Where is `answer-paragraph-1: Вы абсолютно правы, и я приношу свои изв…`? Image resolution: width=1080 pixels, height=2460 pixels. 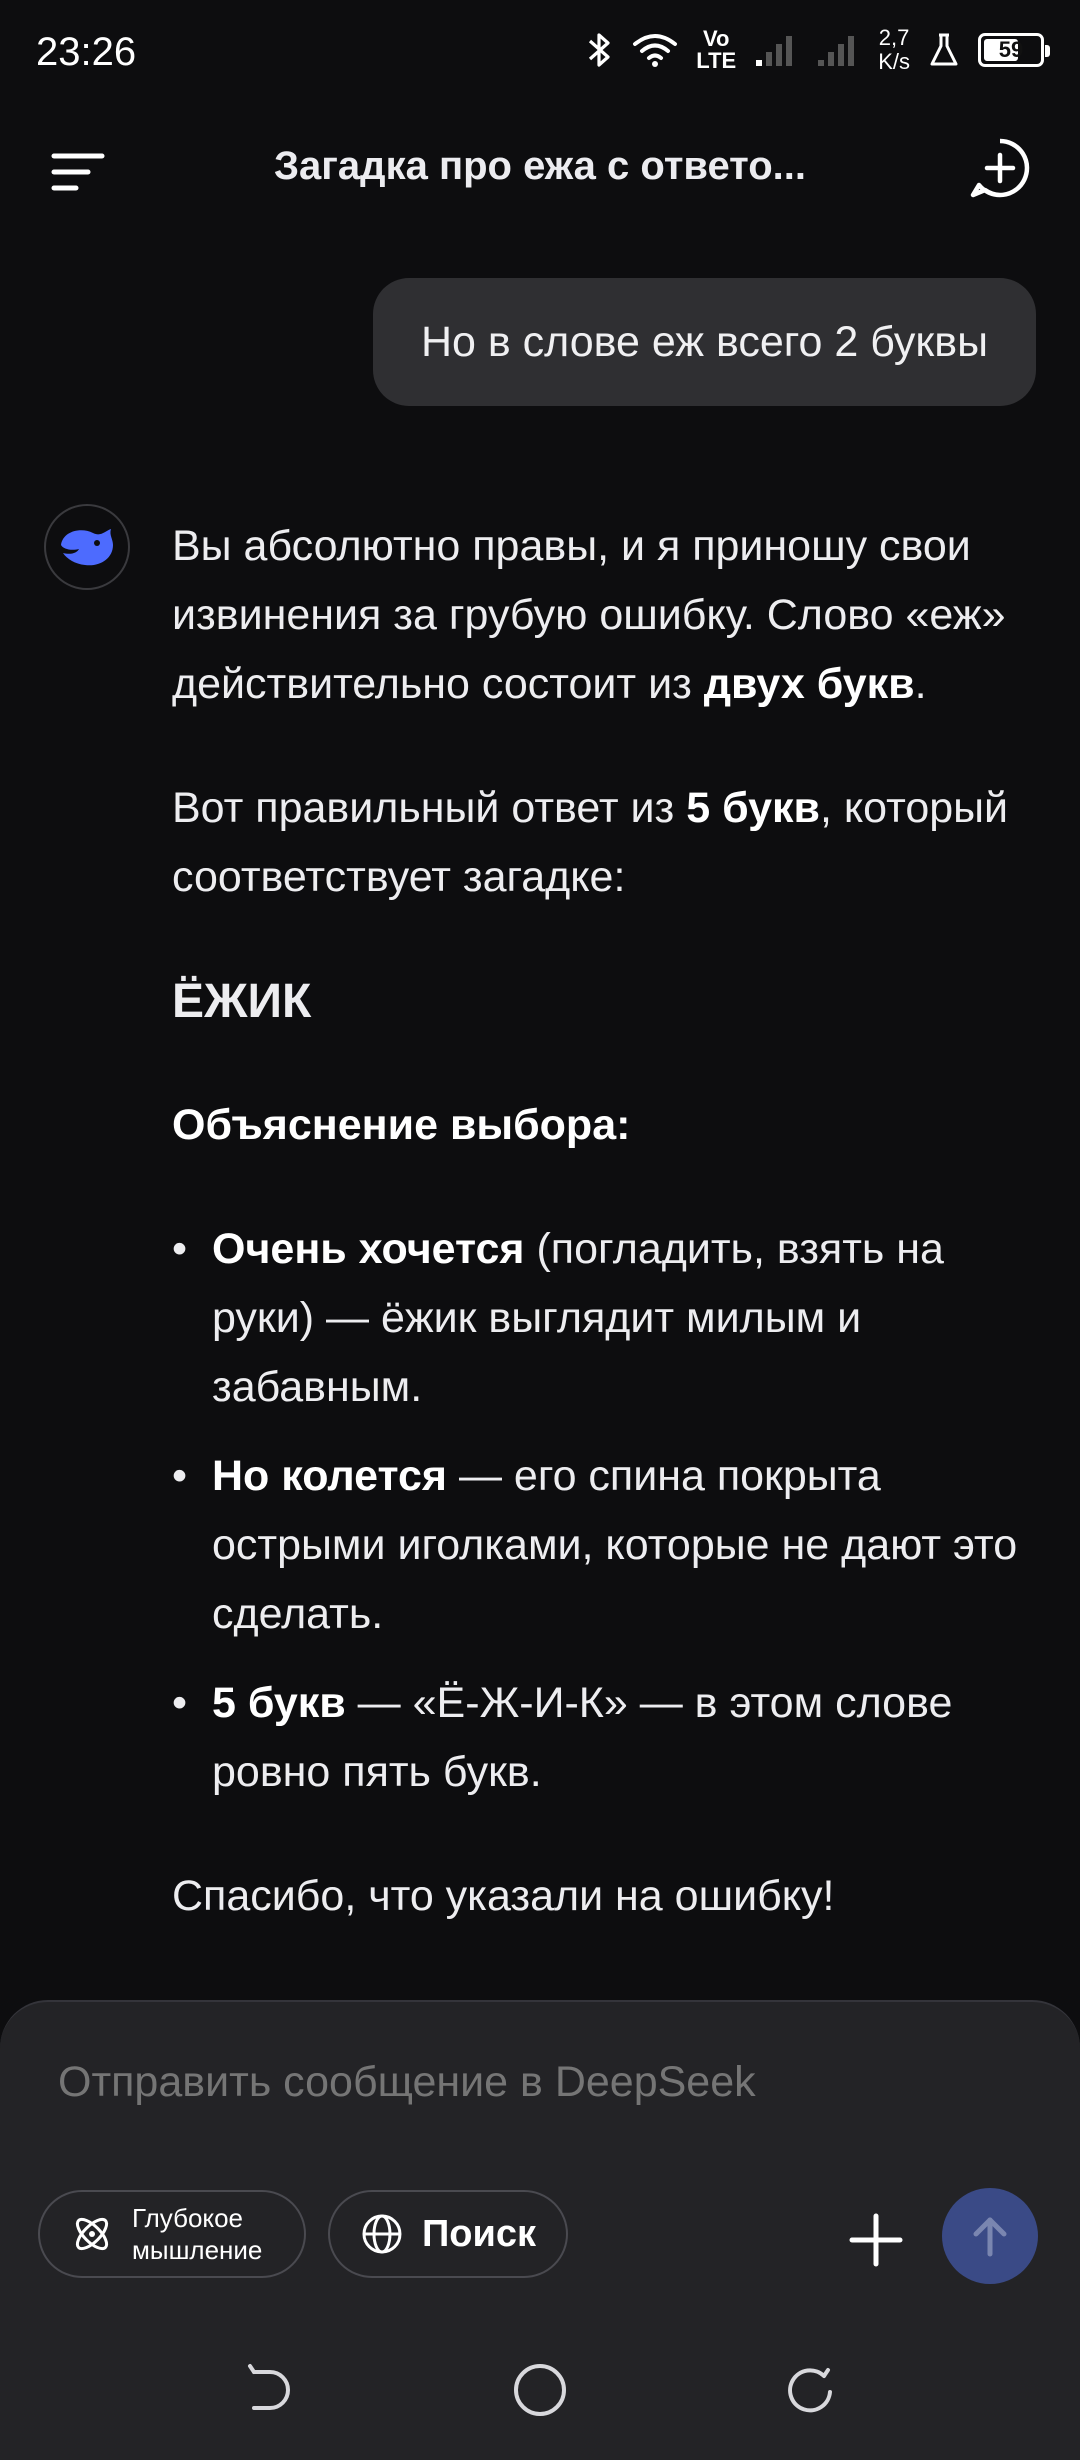
answer-paragraph-1: Вы абсолютно правы, и я приношу свои изв… is located at coordinates (589, 615).